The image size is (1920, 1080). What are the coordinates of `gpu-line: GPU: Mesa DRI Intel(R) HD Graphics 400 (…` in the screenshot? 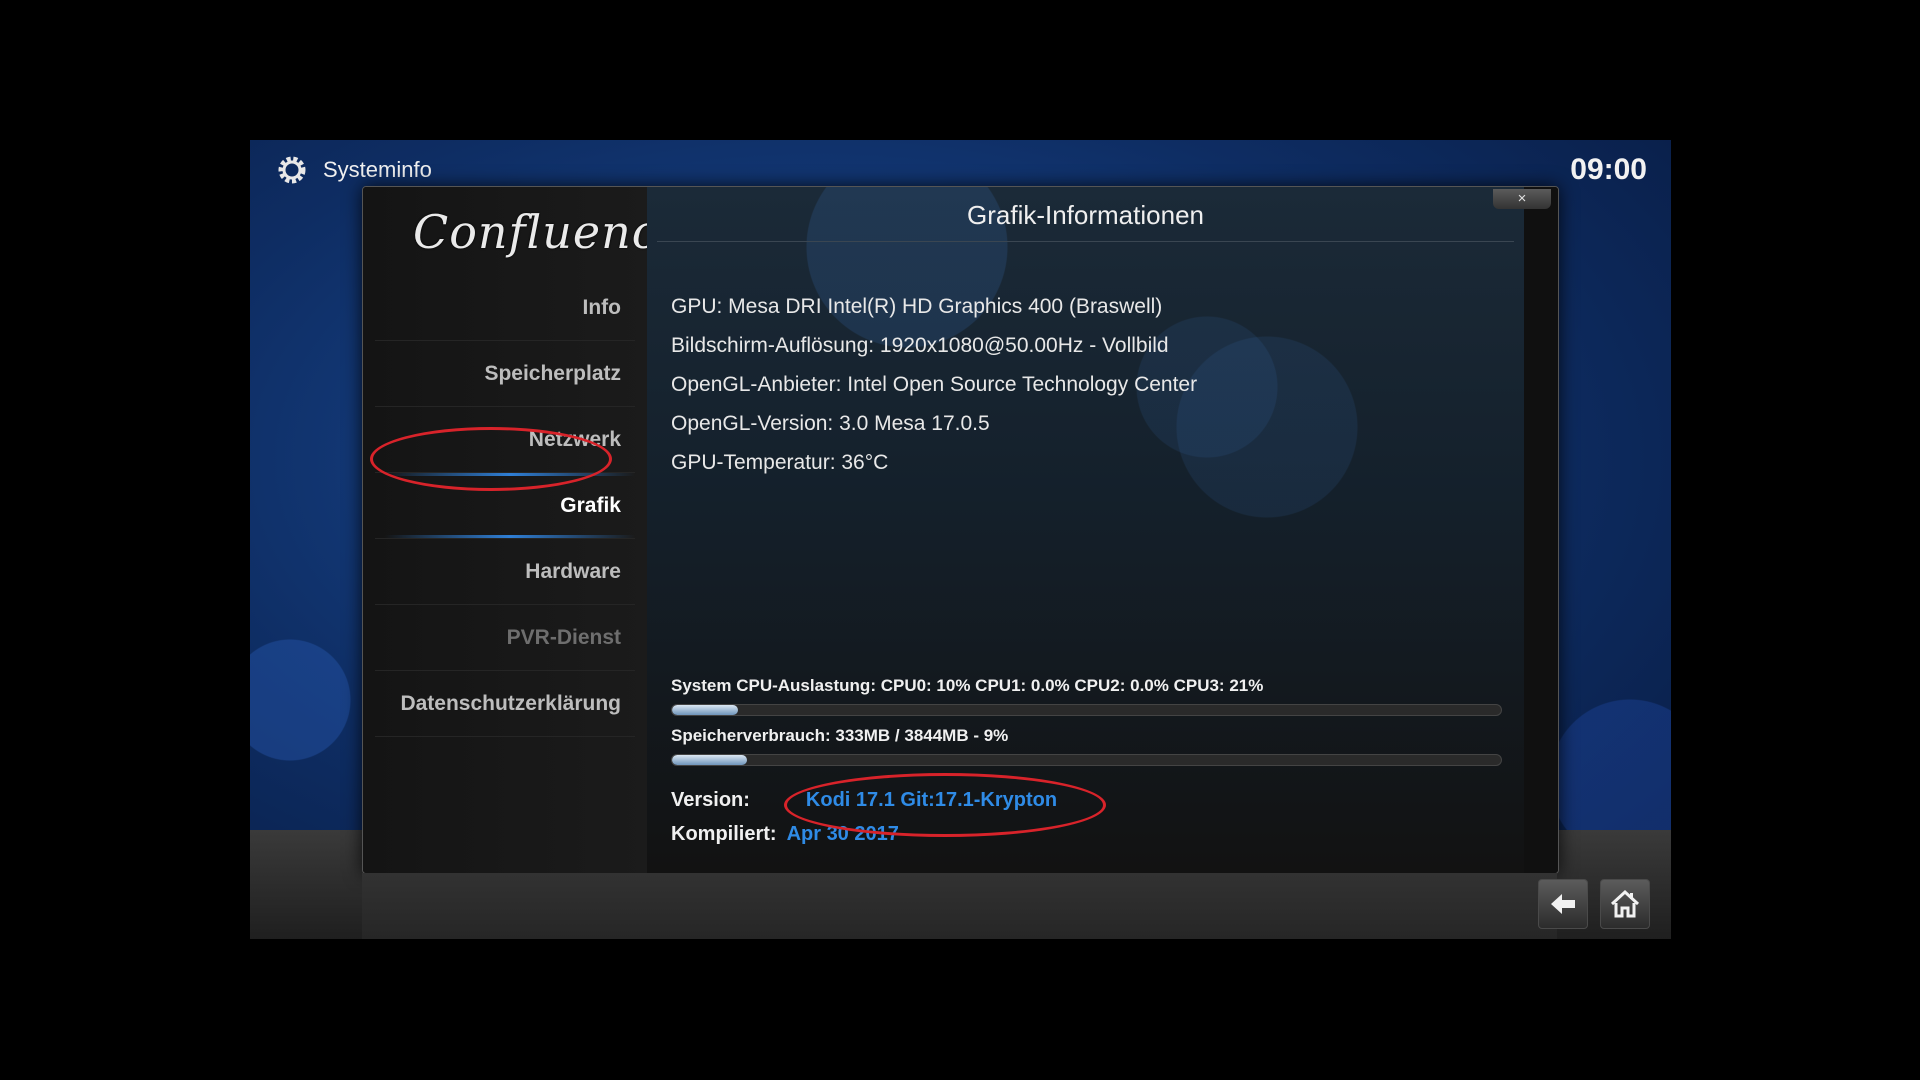 It's located at (917, 306).